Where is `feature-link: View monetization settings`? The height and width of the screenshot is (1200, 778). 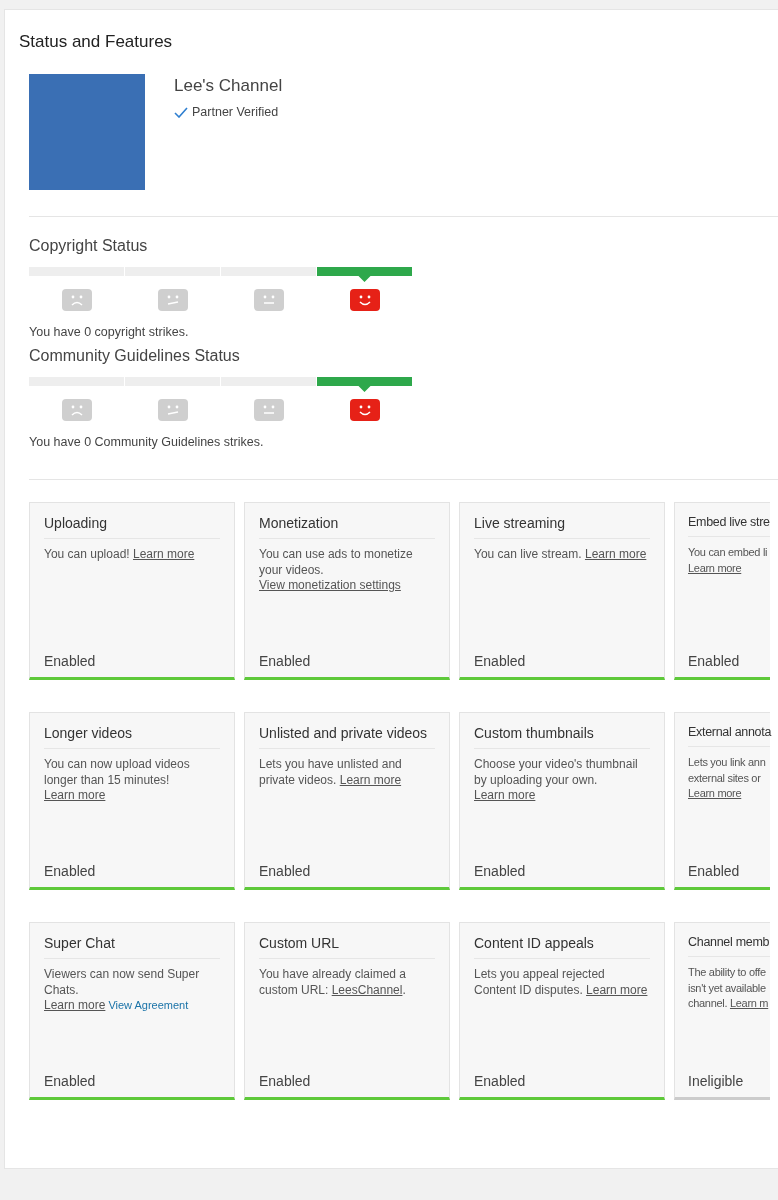 feature-link: View monetization settings is located at coordinates (330, 585).